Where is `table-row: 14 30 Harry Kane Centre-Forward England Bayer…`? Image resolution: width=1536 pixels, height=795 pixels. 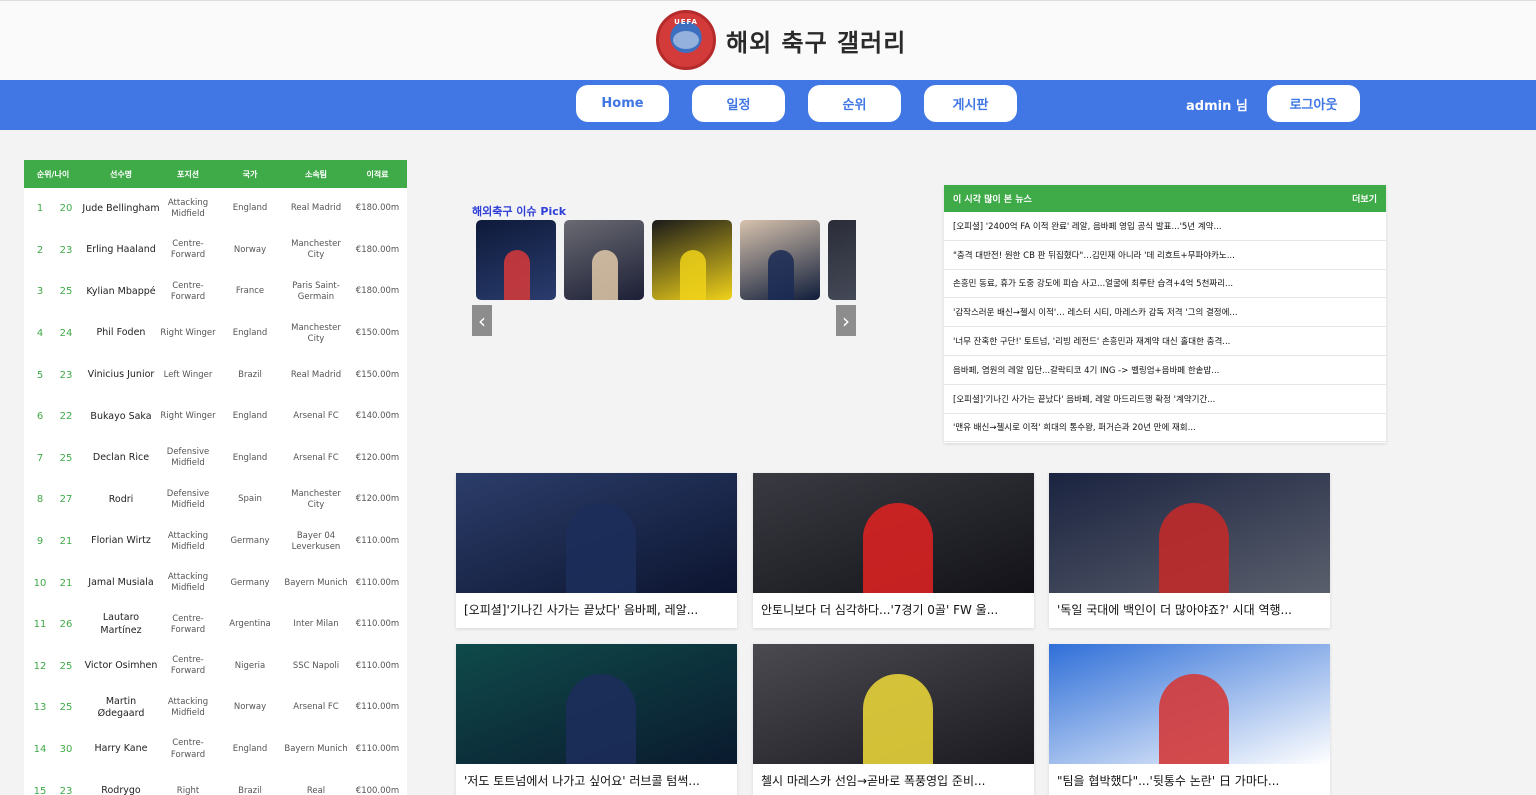
table-row: 14 30 Harry Kane Centre-Forward England Bayer… is located at coordinates (215, 750).